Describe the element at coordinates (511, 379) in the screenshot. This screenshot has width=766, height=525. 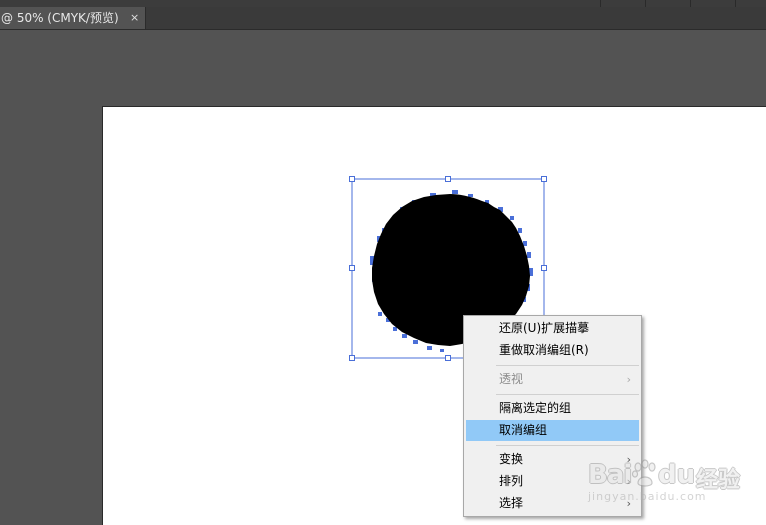
I see `menu-item-label: 透视` at that location.